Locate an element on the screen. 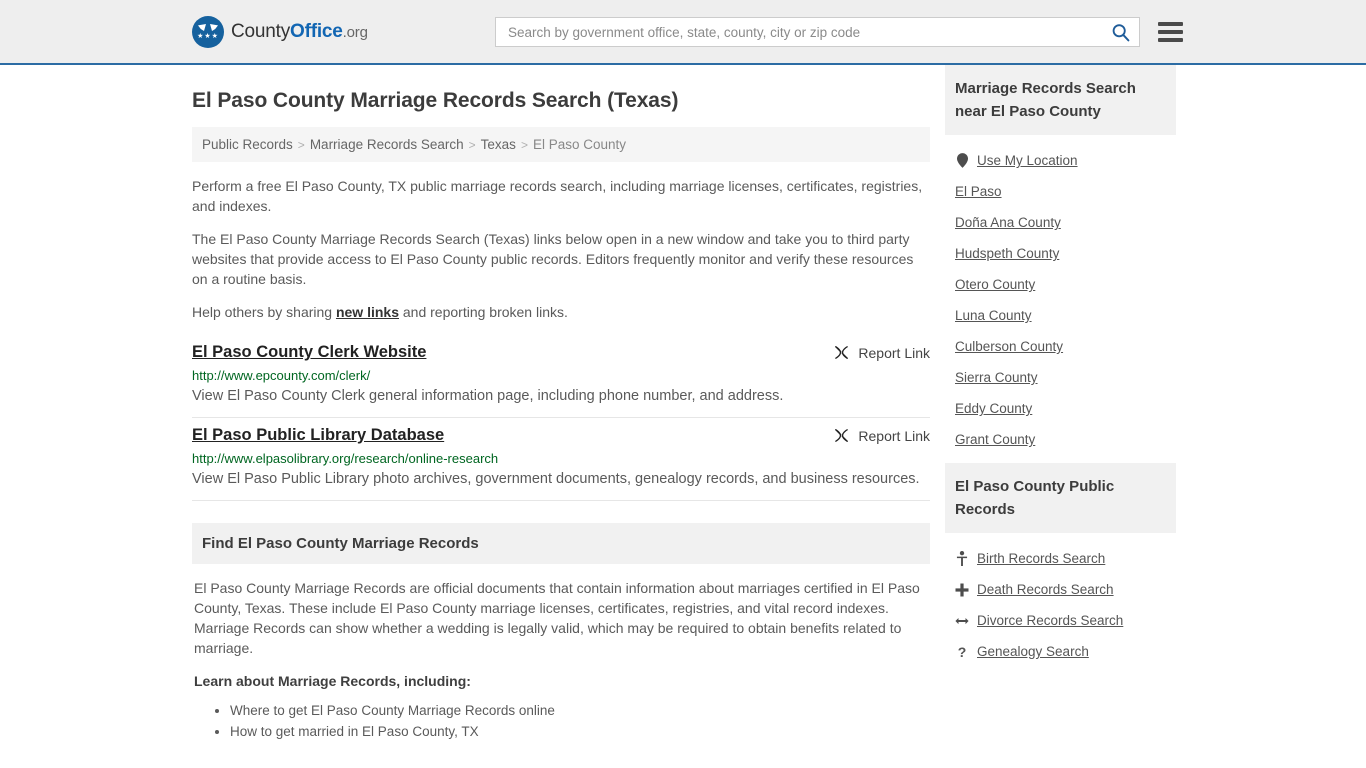 The image size is (1366, 768). sidebar-item-grant-county: Grant County is located at coordinates (1060, 439).